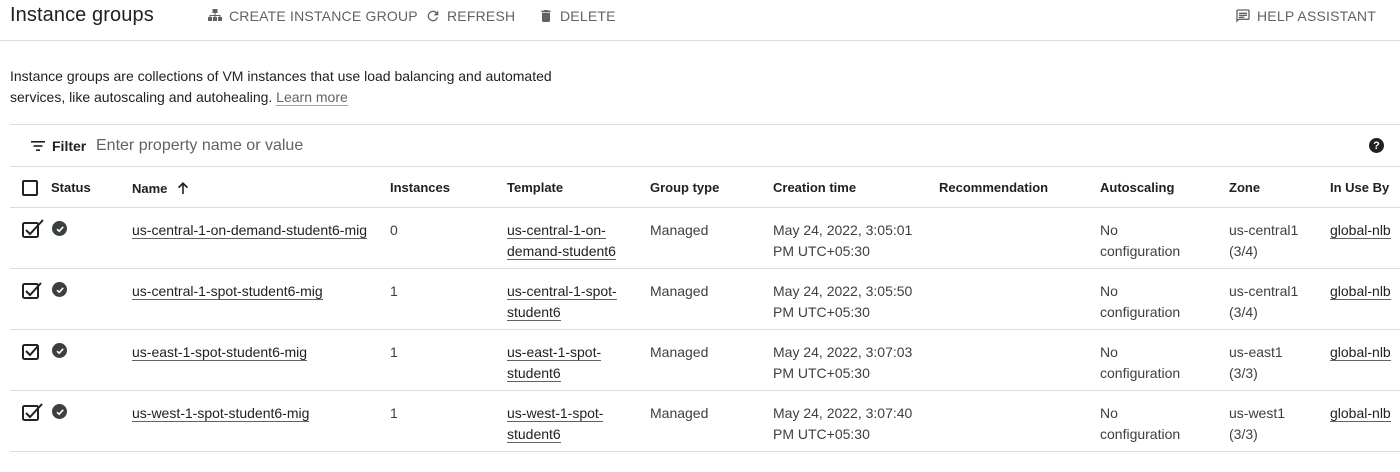  I want to click on template-link-line2: demand-student6, so click(561, 251).